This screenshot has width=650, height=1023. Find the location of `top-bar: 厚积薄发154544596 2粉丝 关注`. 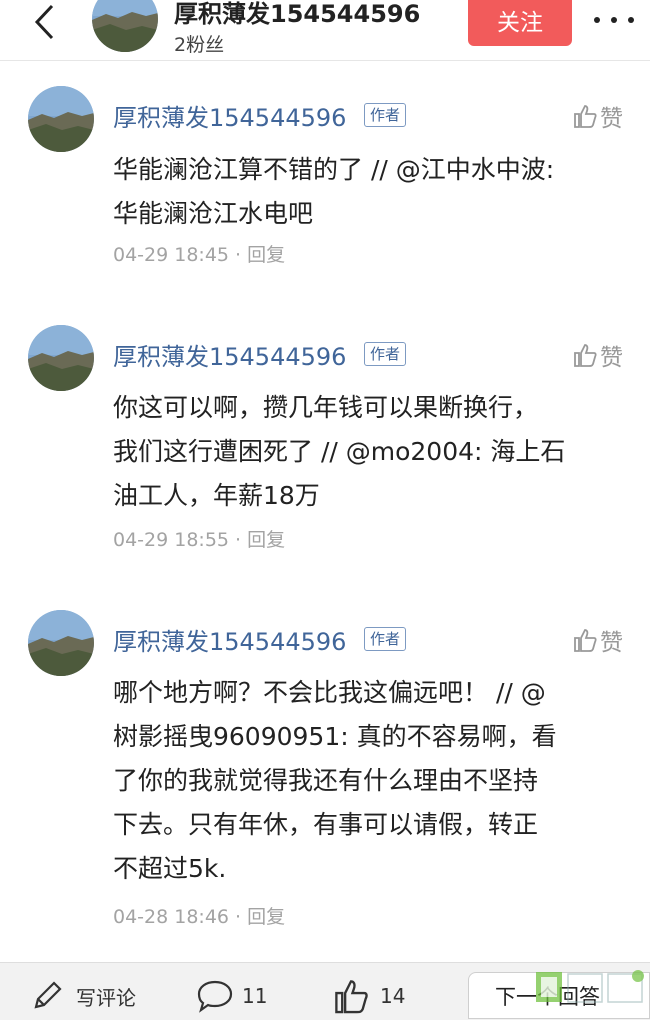

top-bar: 厚积薄发154544596 2粉丝 关注 is located at coordinates (325, 30).